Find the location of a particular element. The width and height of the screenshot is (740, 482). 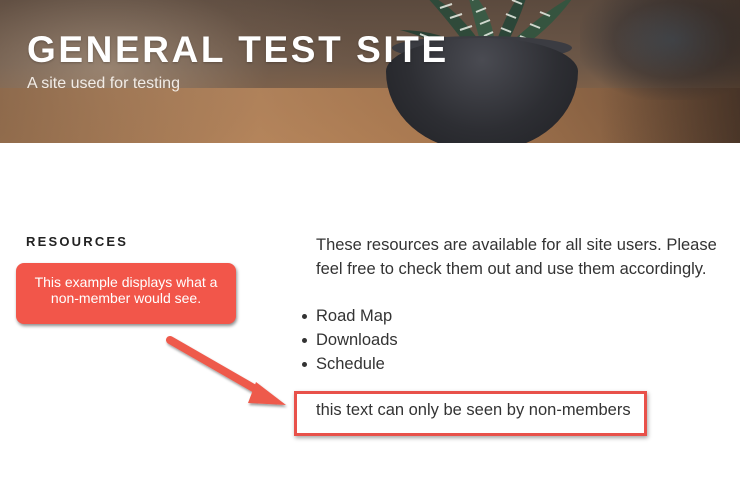

list-item: Downloads is located at coordinates (349, 340).